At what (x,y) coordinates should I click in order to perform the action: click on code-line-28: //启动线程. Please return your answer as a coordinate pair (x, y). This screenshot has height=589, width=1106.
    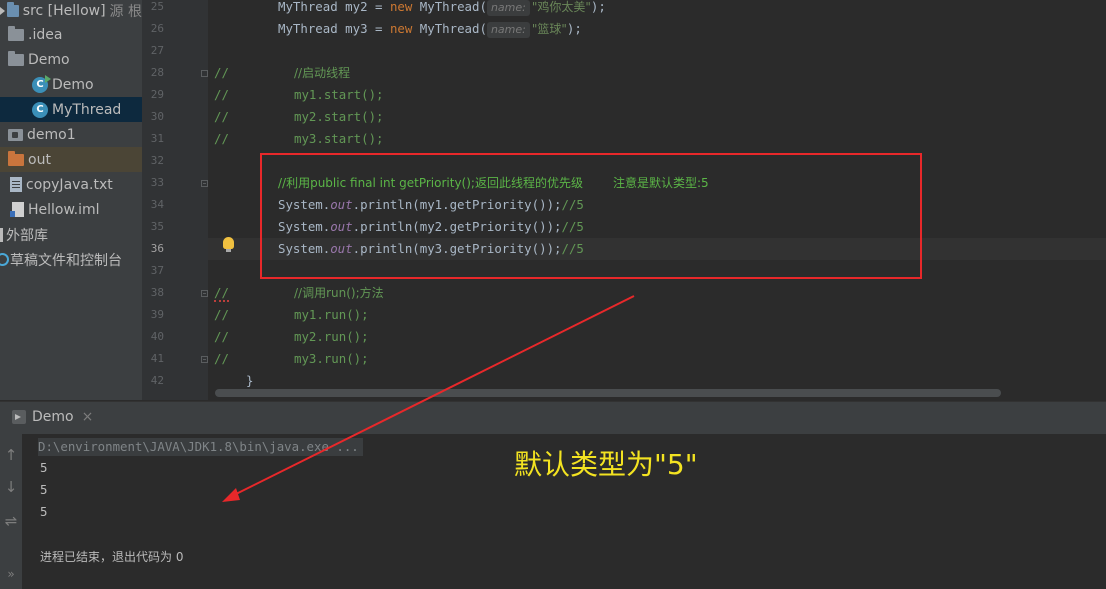
    Looking at the image, I should click on (322, 73).